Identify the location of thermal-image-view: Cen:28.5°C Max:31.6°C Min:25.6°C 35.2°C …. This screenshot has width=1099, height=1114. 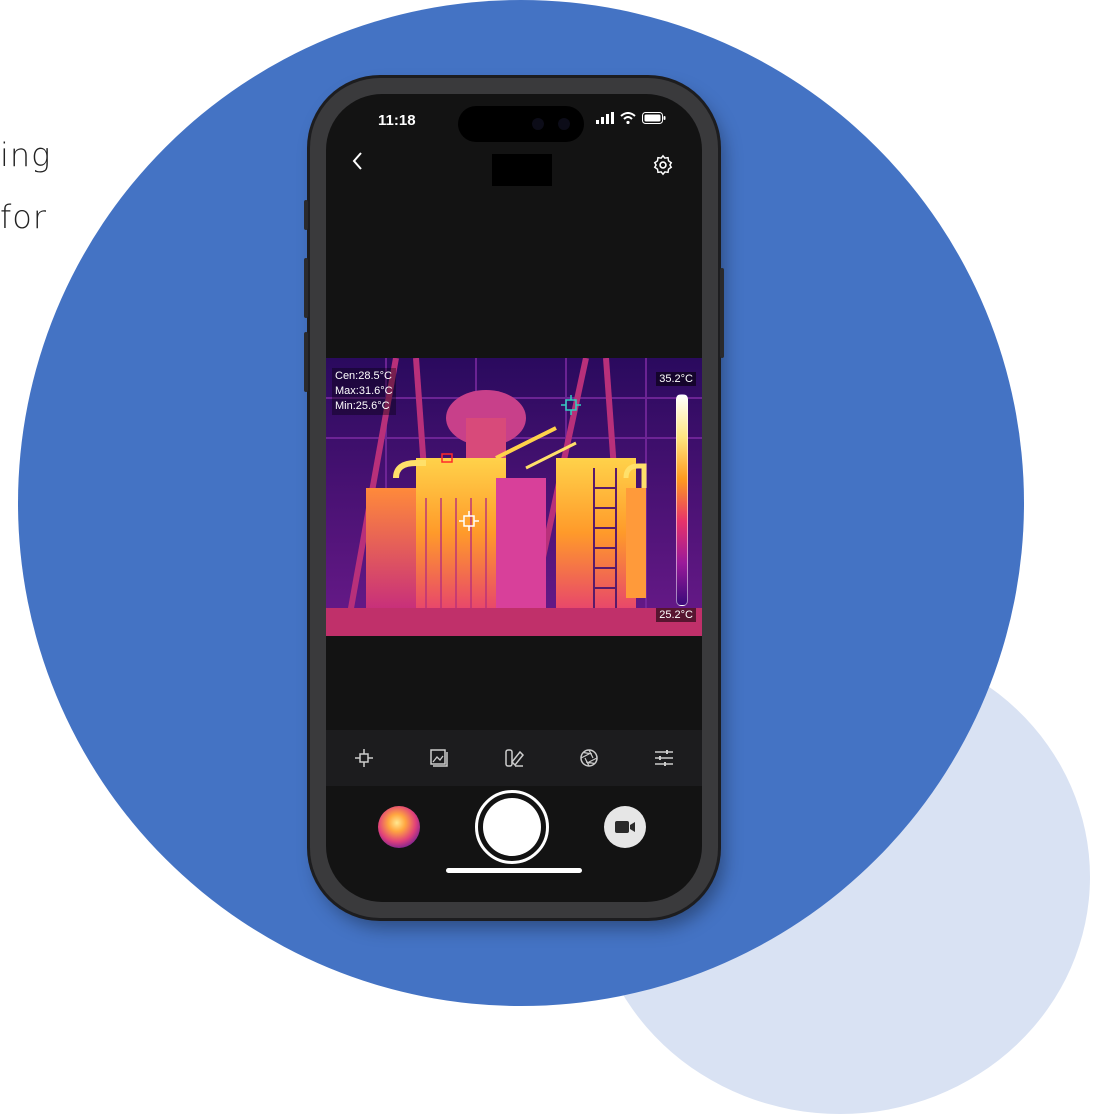
(514, 497).